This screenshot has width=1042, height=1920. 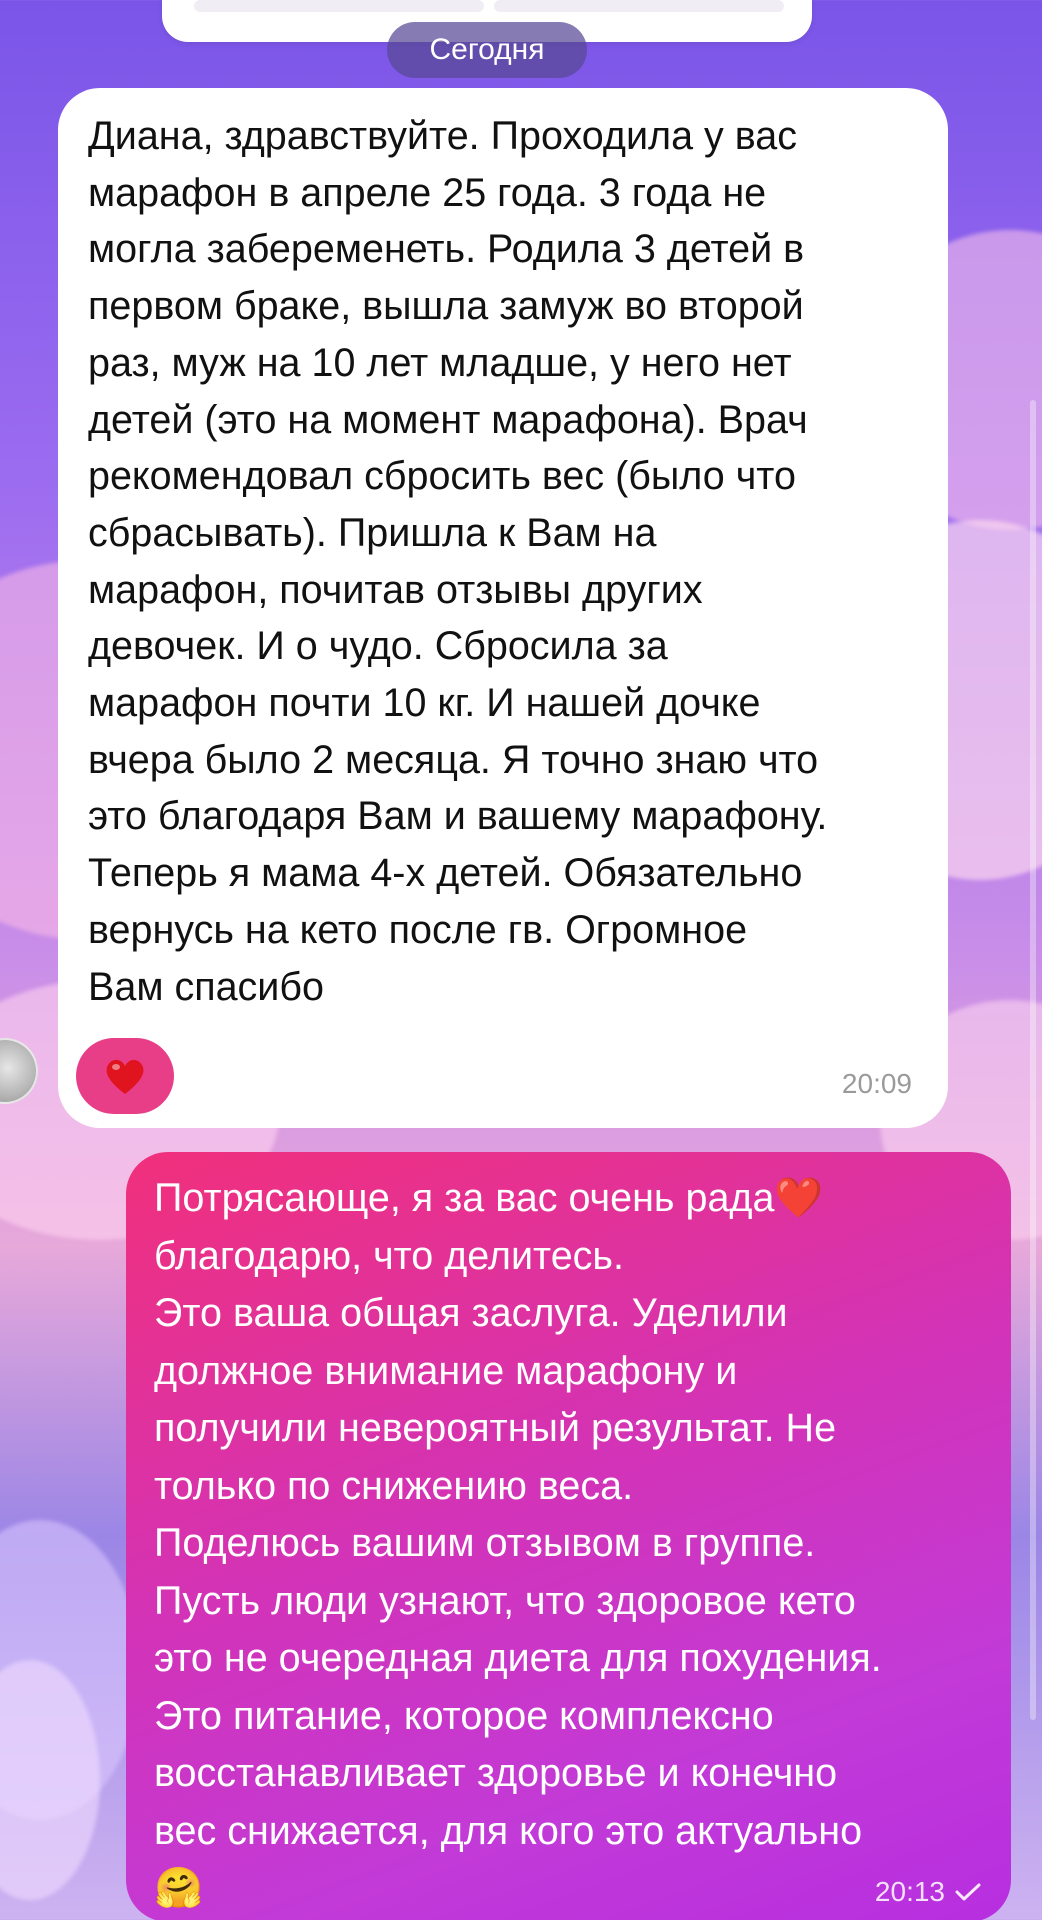 What do you see at coordinates (909, 1891) in the screenshot?
I see `outgoing-message-time: 20:13` at bounding box center [909, 1891].